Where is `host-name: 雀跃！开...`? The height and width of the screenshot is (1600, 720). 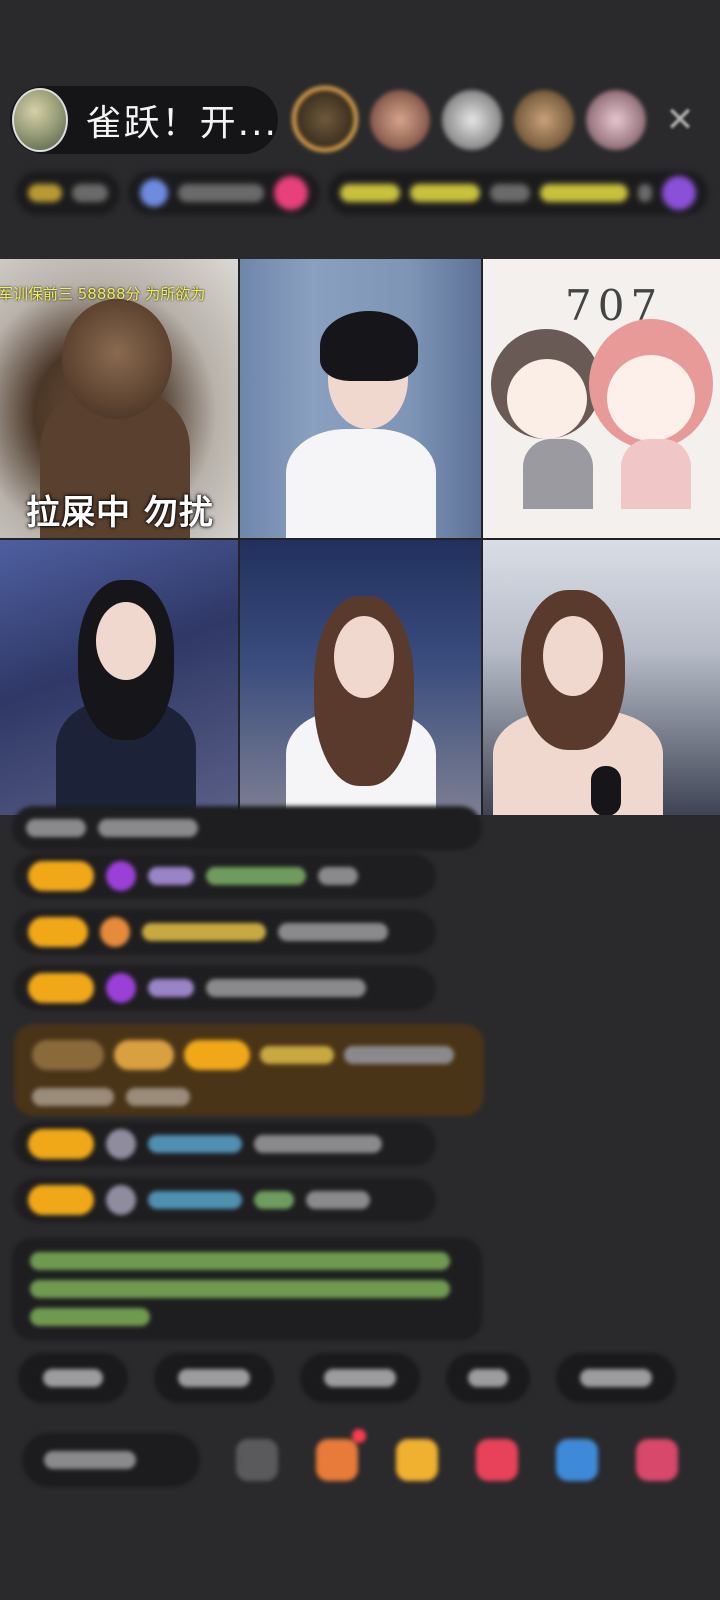 host-name: 雀跃！开... is located at coordinates (181, 123).